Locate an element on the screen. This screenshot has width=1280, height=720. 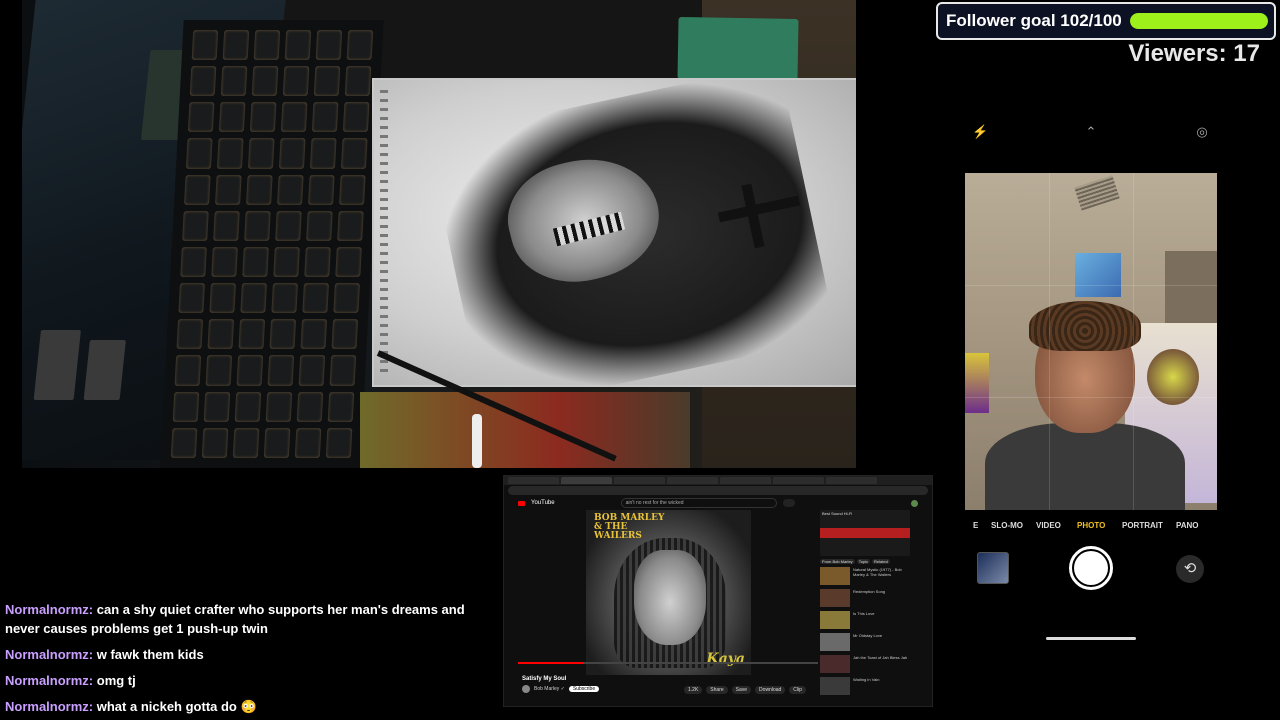
video-actions: 1.2K Share Save Download Clip is located at coordinates (745, 690).